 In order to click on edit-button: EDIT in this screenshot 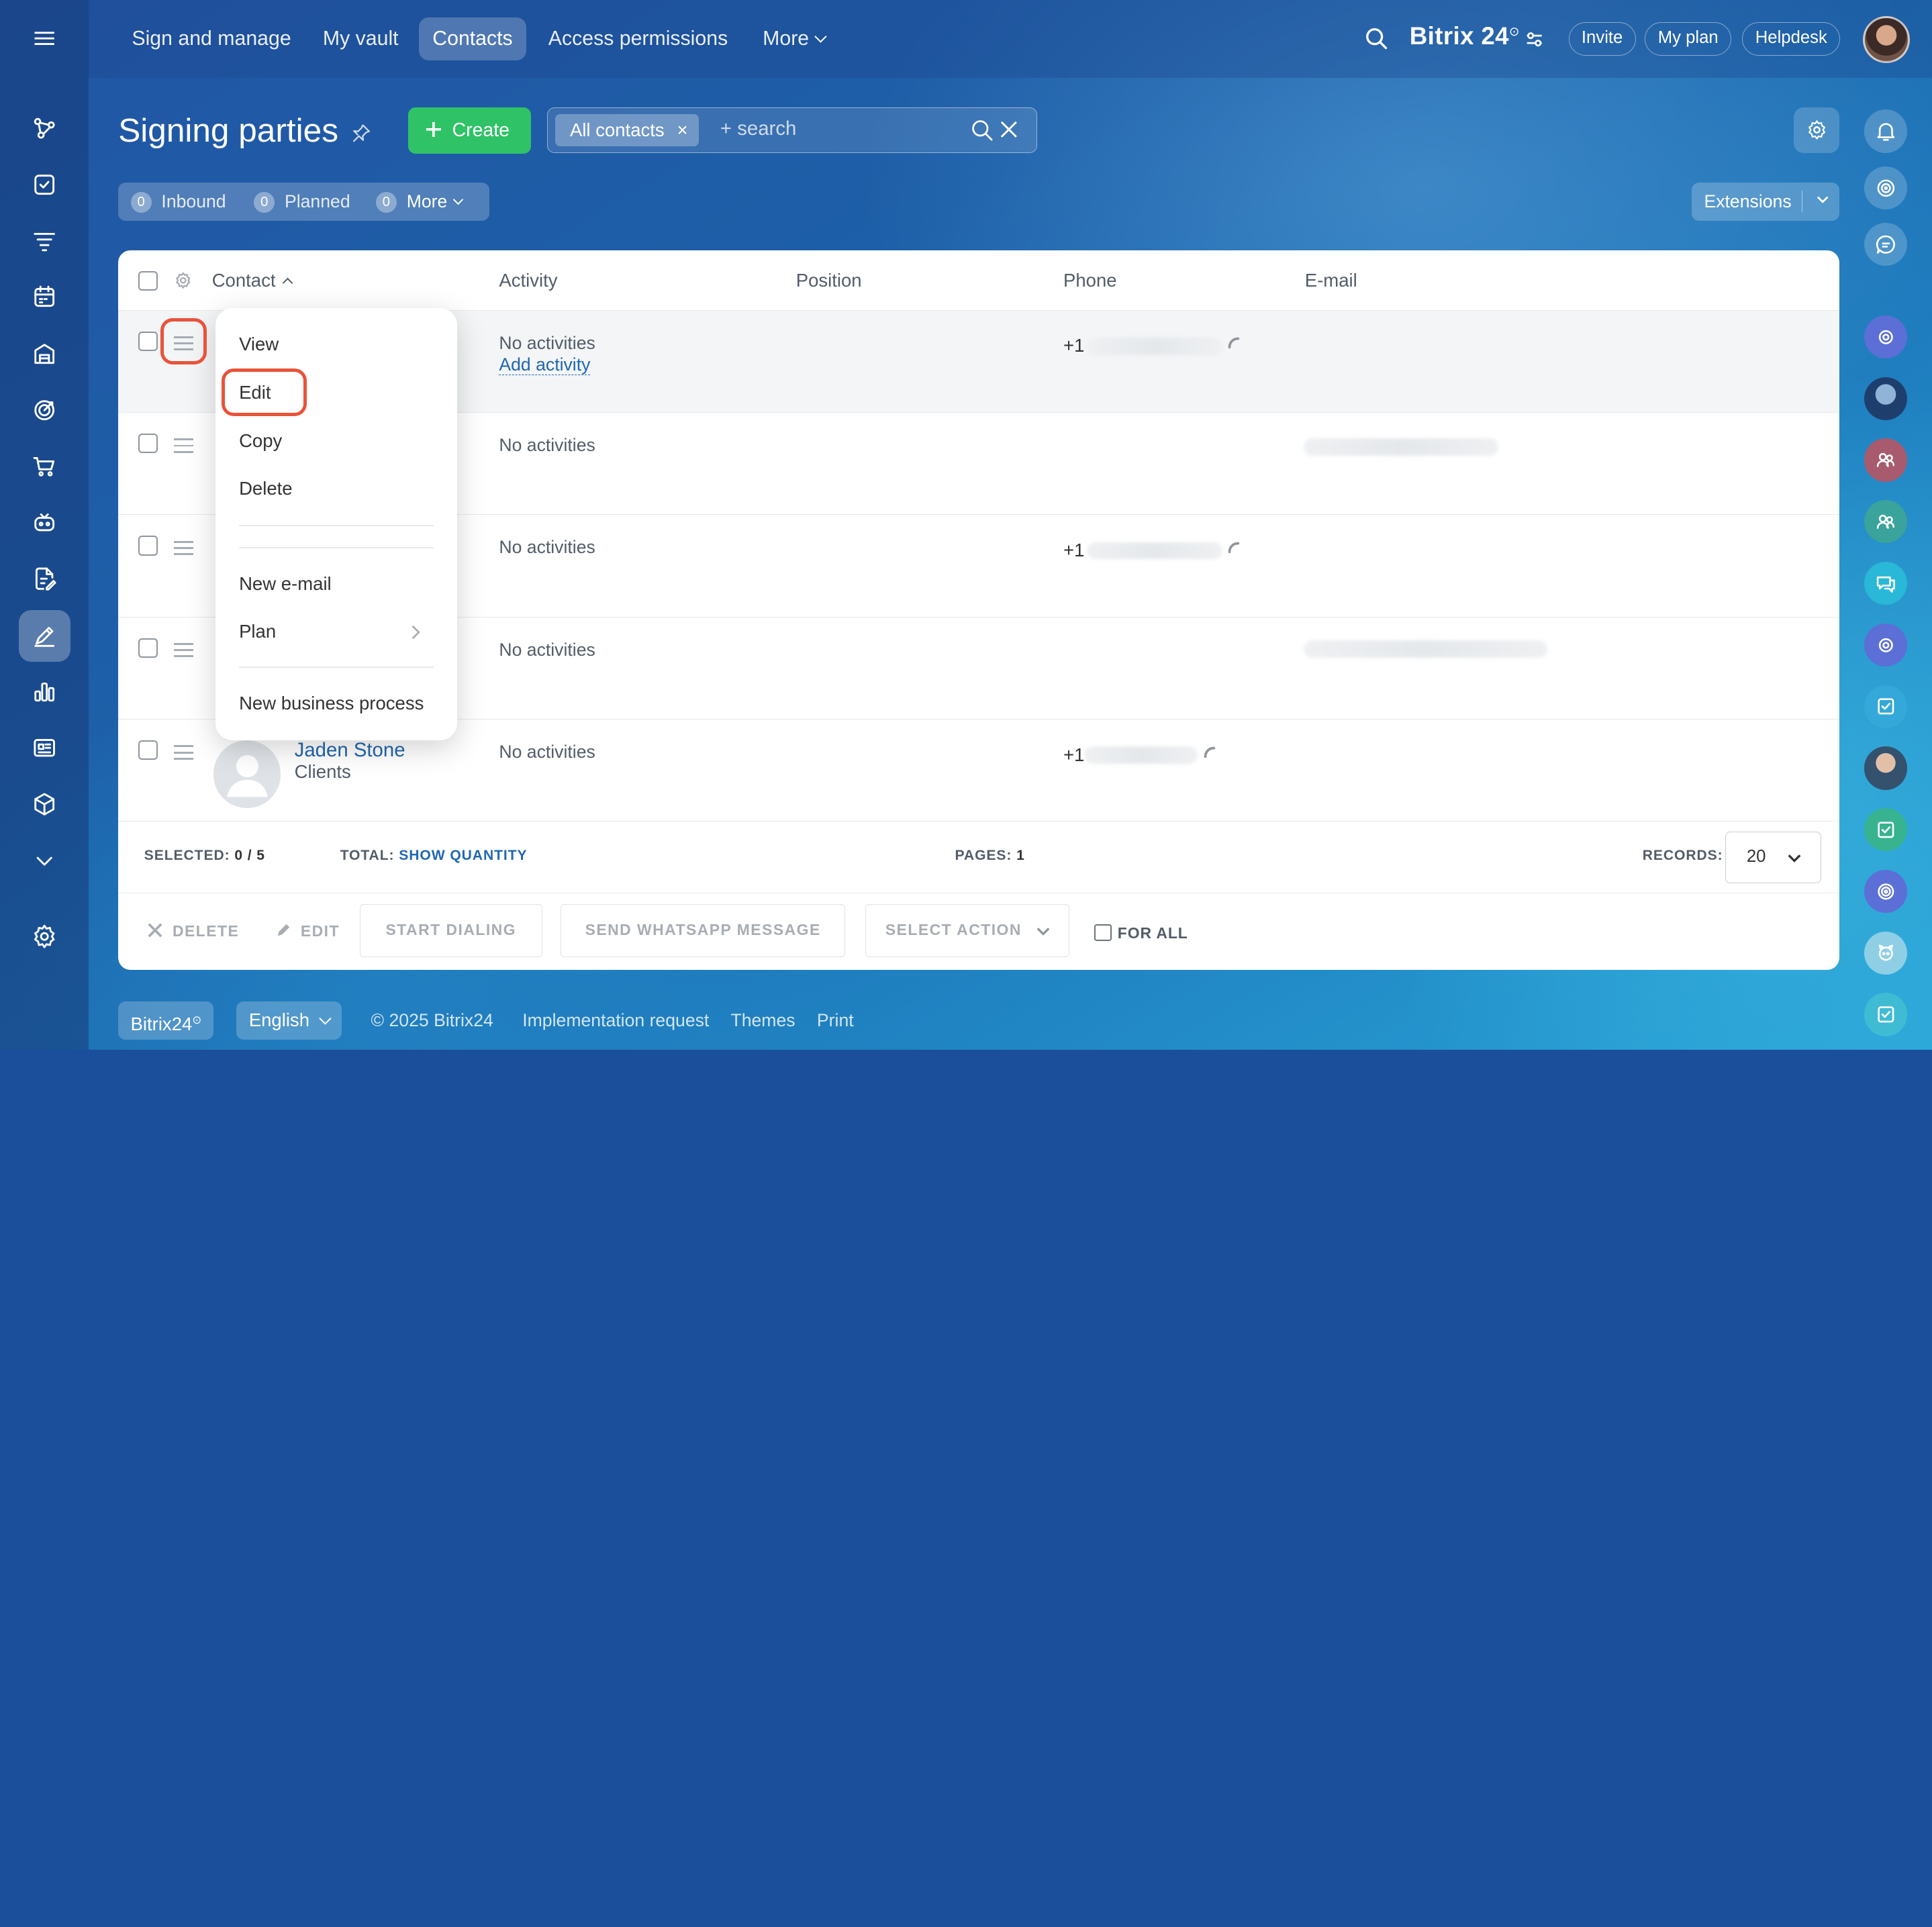, I will do `click(308, 931)`.